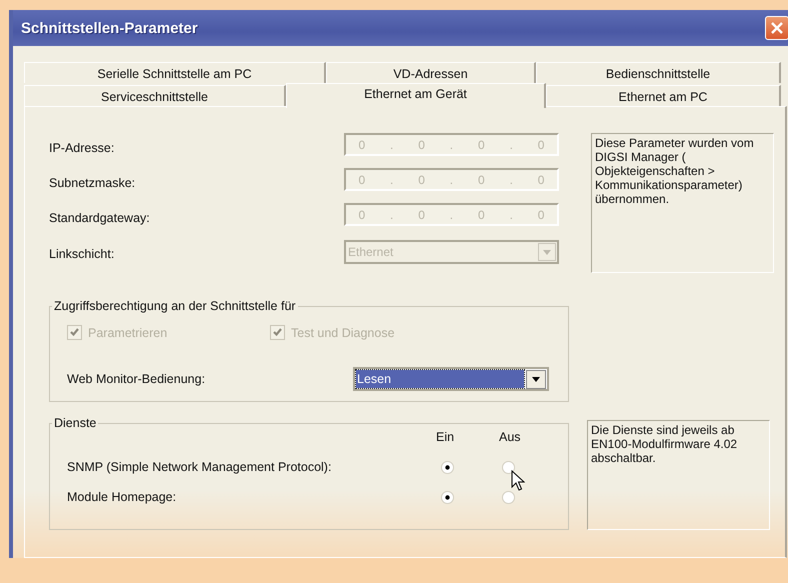 This screenshot has width=788, height=583. I want to click on mouse-cursor-icon, so click(518, 481).